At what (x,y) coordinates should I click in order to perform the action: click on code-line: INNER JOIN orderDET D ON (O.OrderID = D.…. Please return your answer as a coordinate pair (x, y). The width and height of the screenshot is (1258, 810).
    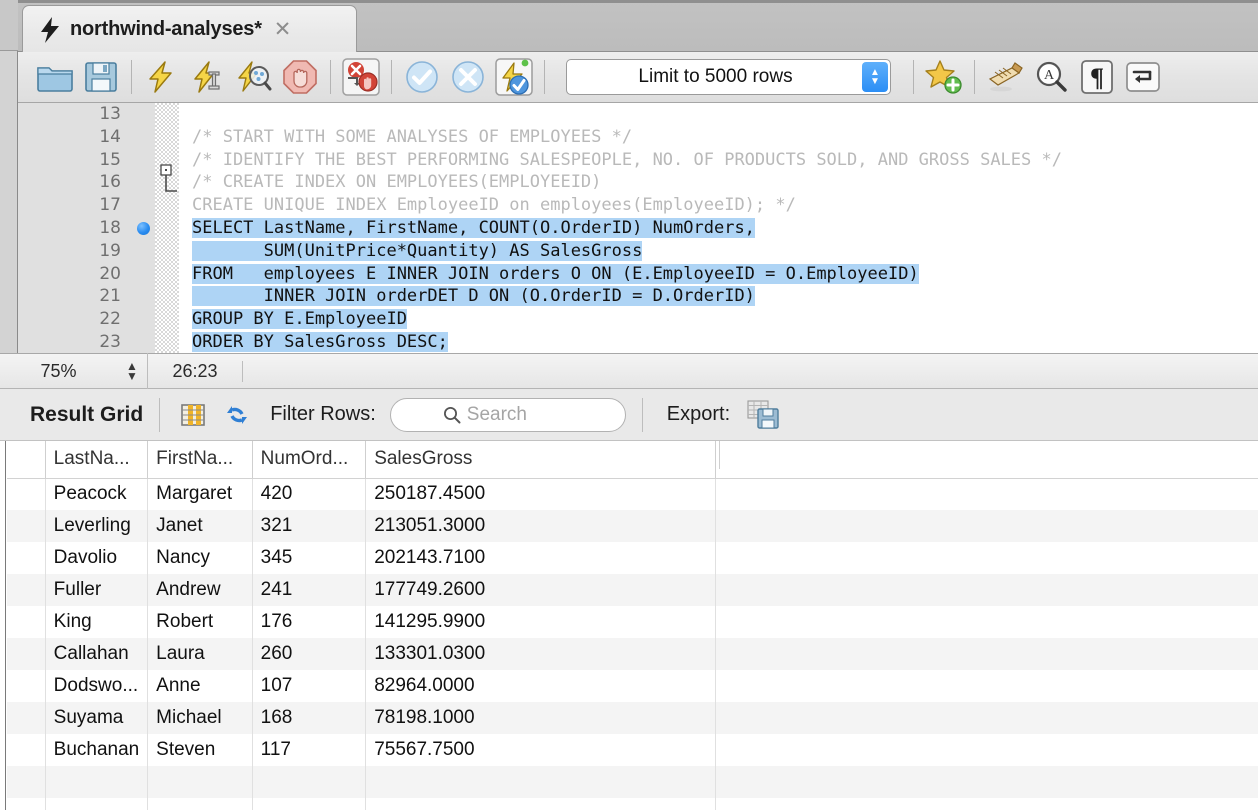
    Looking at the image, I should click on (718, 296).